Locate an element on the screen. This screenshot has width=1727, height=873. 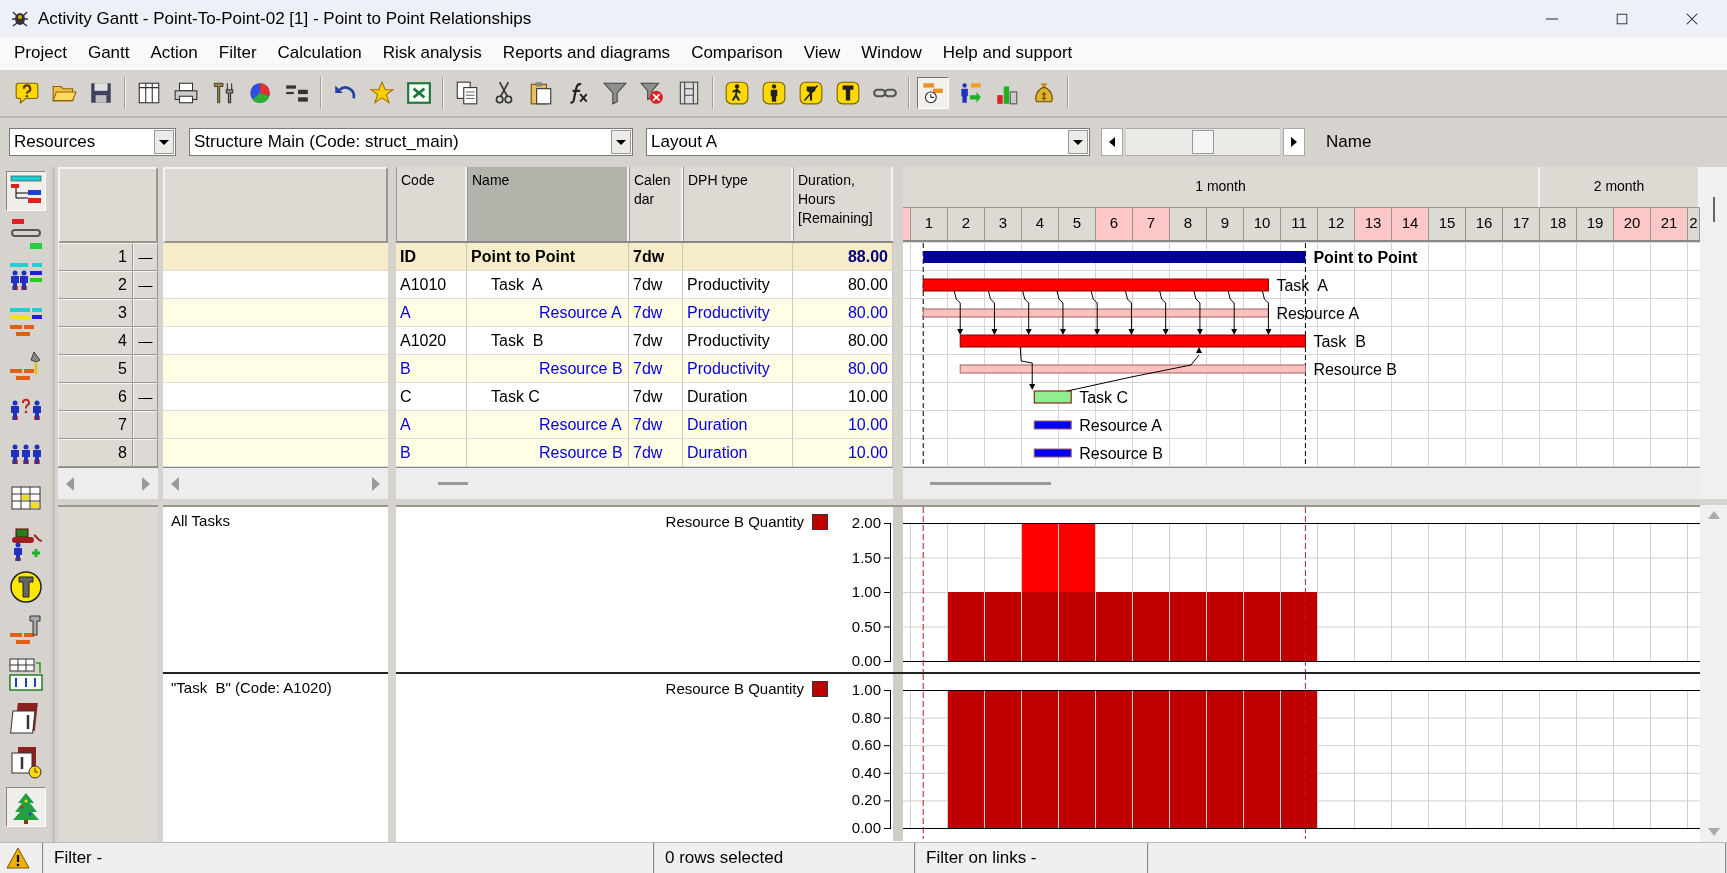
legend-label: Resource B Quantity is located at coordinates (734, 689).